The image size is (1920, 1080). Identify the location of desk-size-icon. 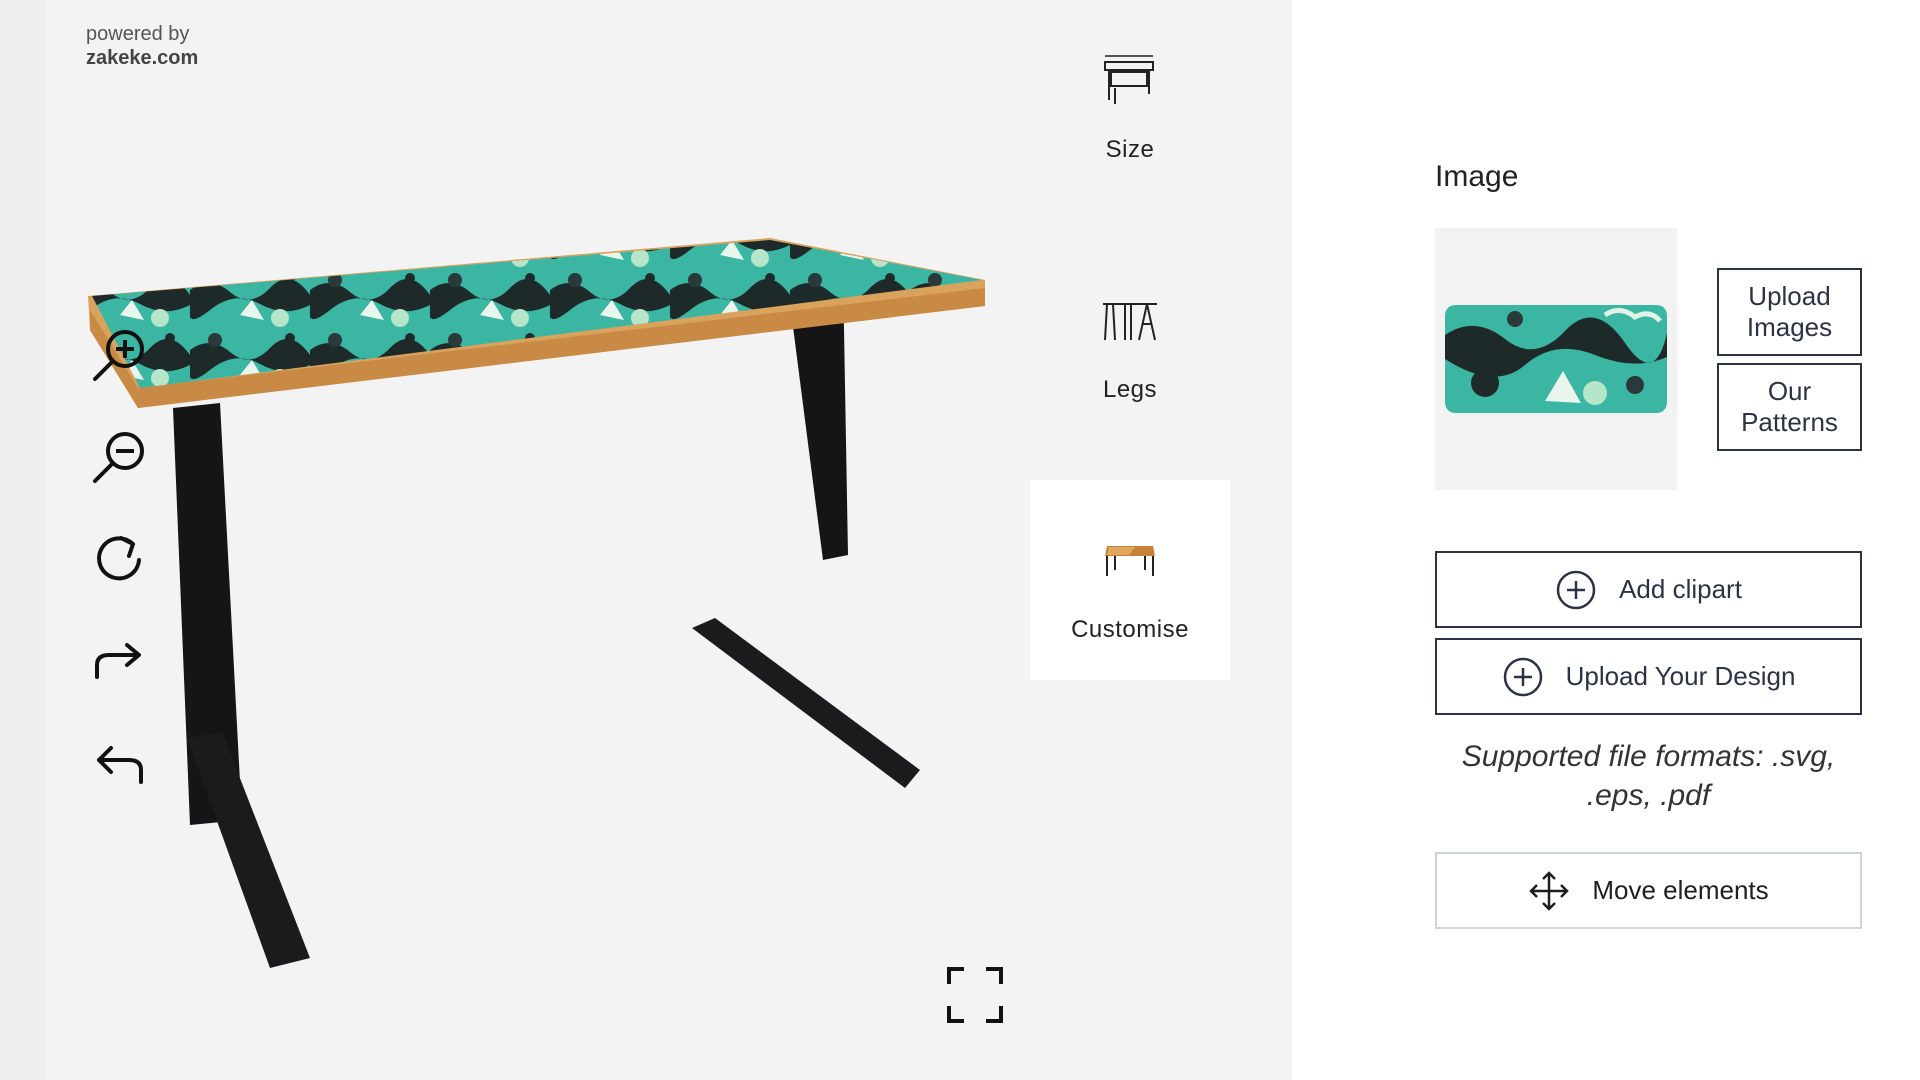
(1129, 79).